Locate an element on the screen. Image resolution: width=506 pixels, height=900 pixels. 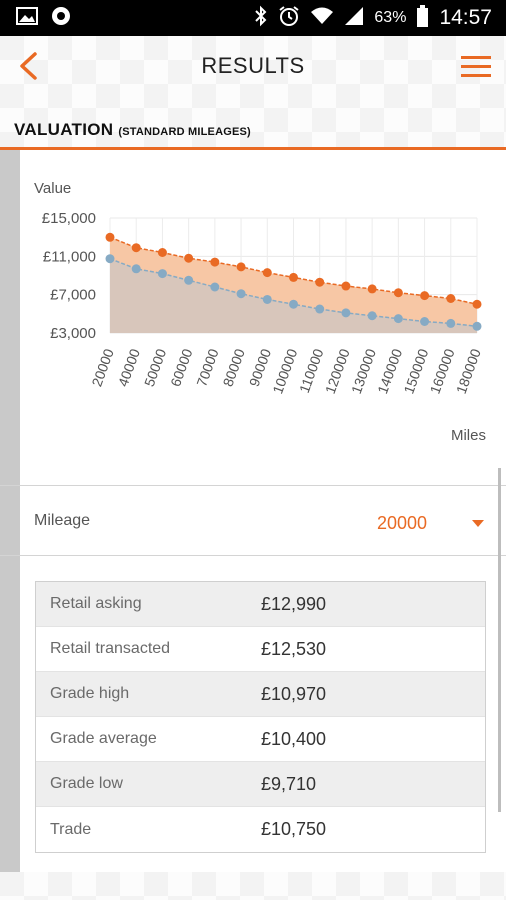
table-row: Grade low £9,710 is located at coordinates (260, 784).